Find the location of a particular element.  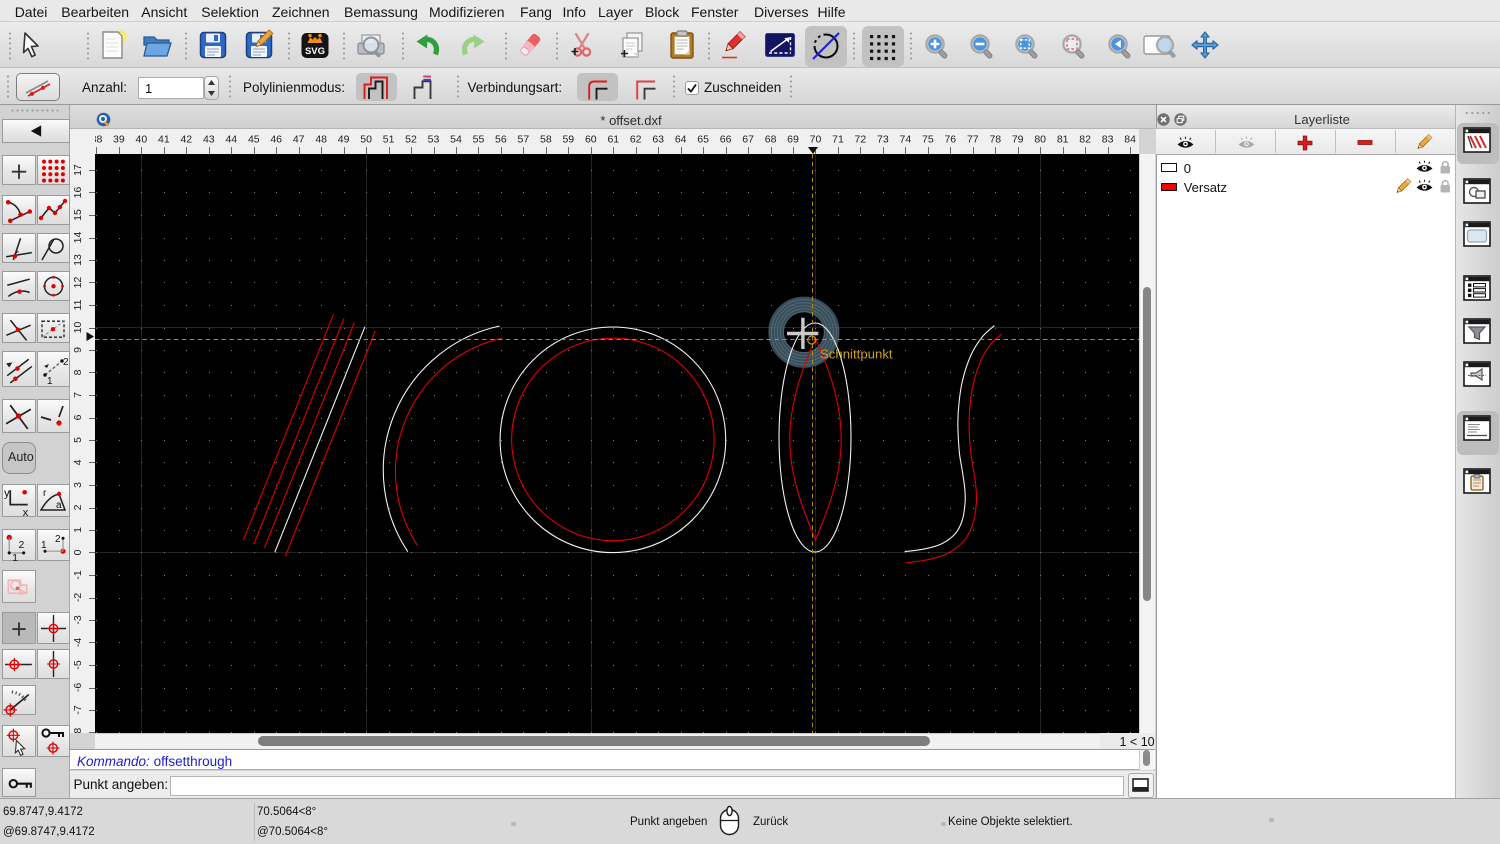

svg-text: 0 is located at coordinates (78, 552).